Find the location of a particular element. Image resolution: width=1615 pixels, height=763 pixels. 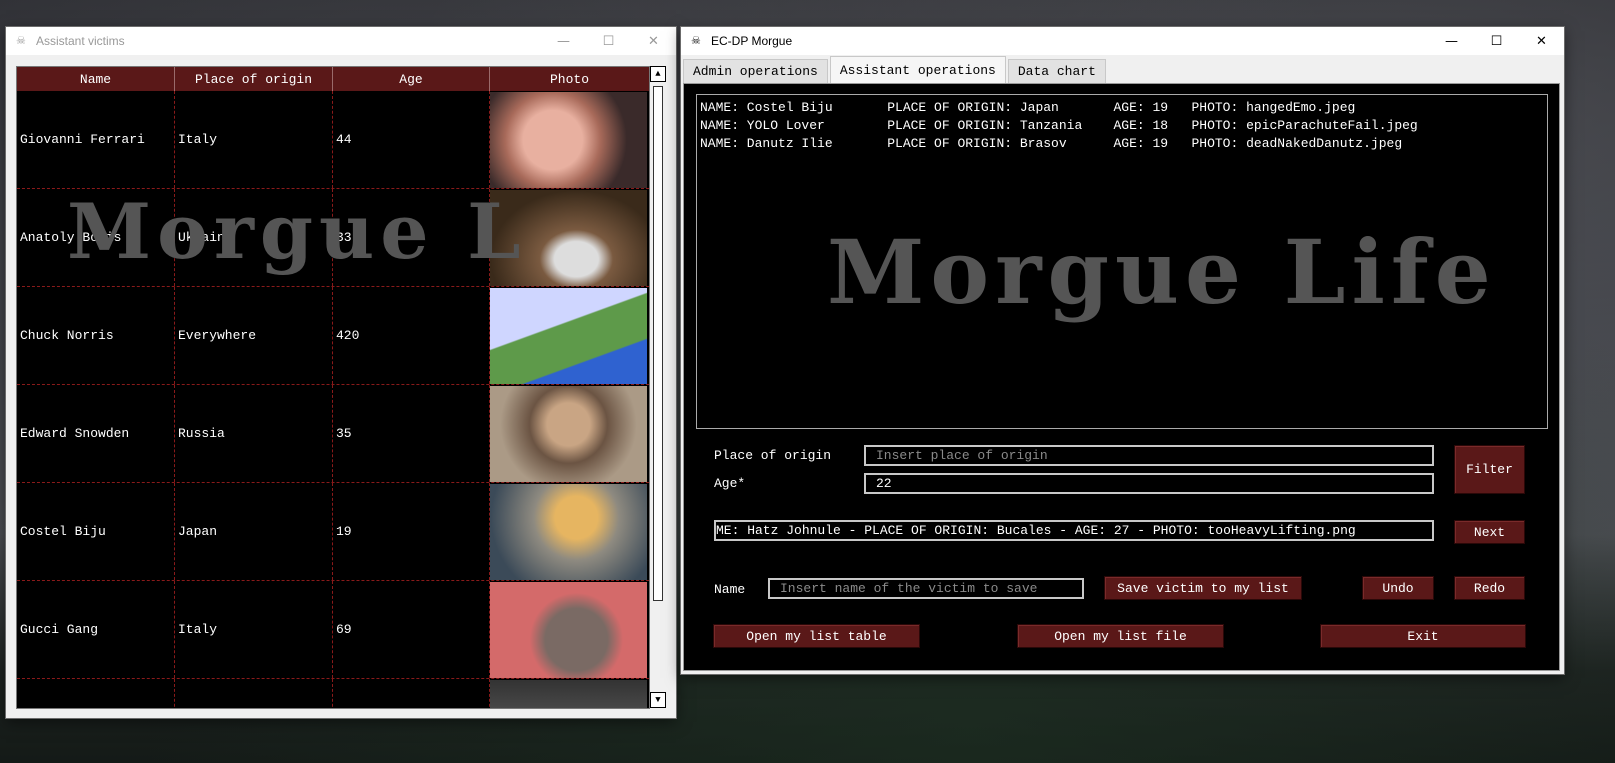

table-row: Gucci Gang Italy 69 is located at coordinates (333, 630).